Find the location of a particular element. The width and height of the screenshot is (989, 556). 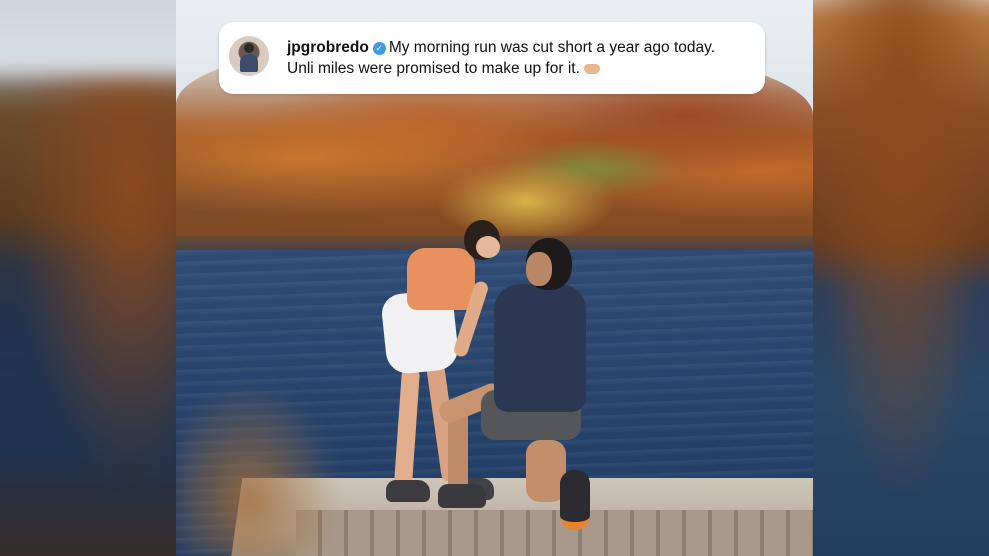

dock-planks is located at coordinates (554, 533).